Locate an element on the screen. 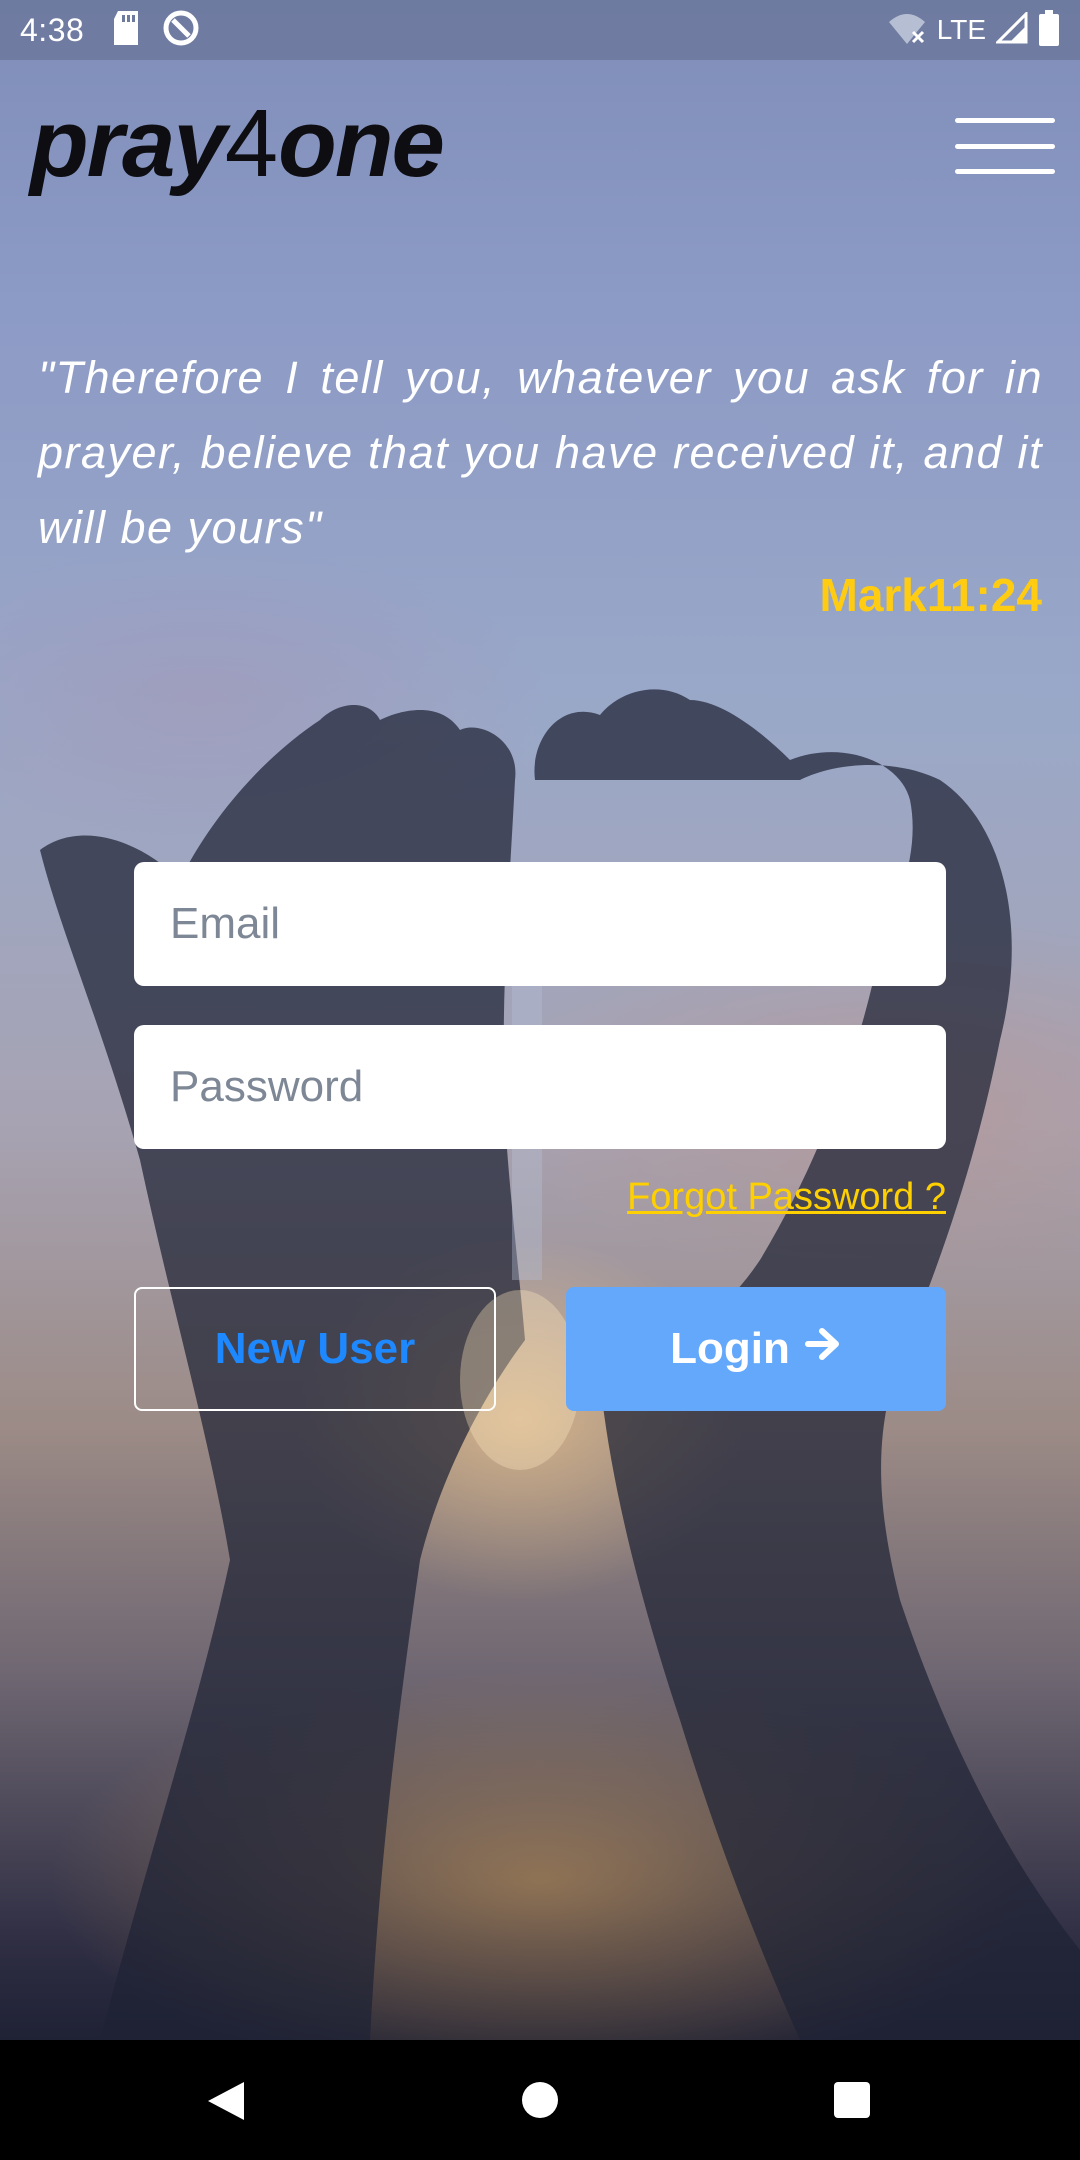 This screenshot has height=2160, width=1080. new-user-label: New User is located at coordinates (315, 1348).